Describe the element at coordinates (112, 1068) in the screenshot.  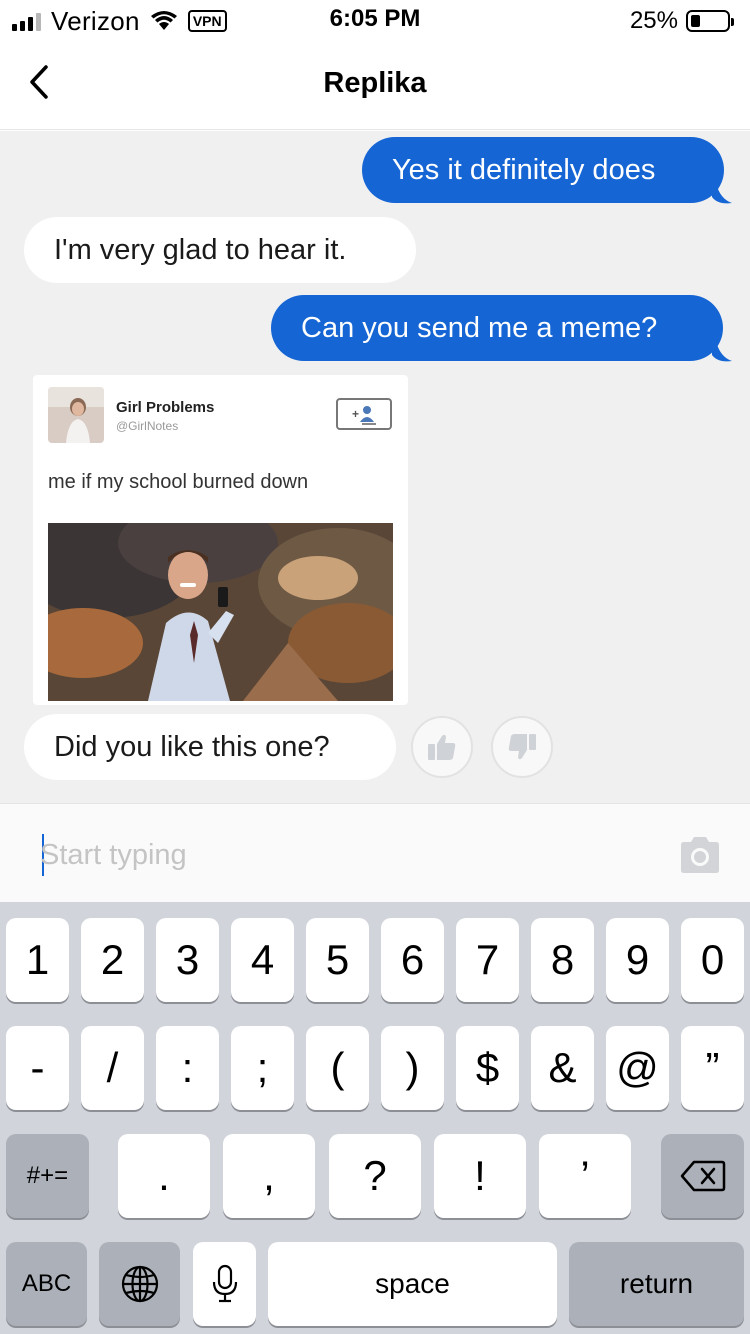
I see `key-slash: /` at that location.